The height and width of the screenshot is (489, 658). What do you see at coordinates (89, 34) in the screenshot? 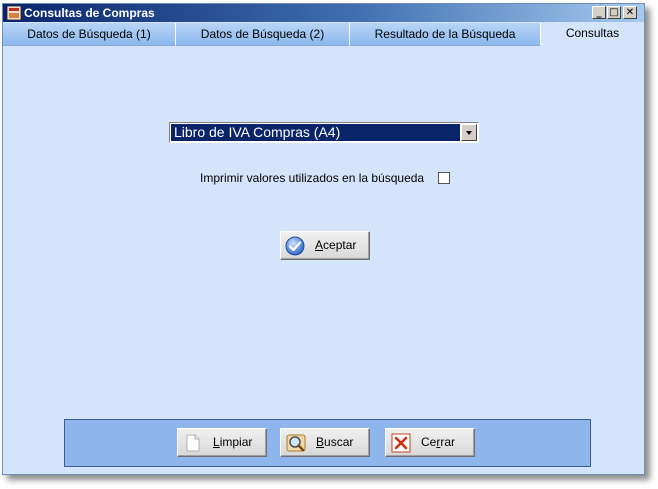
I see `tab-datos-busqueda-1: Datos de Búsqueda (1)` at bounding box center [89, 34].